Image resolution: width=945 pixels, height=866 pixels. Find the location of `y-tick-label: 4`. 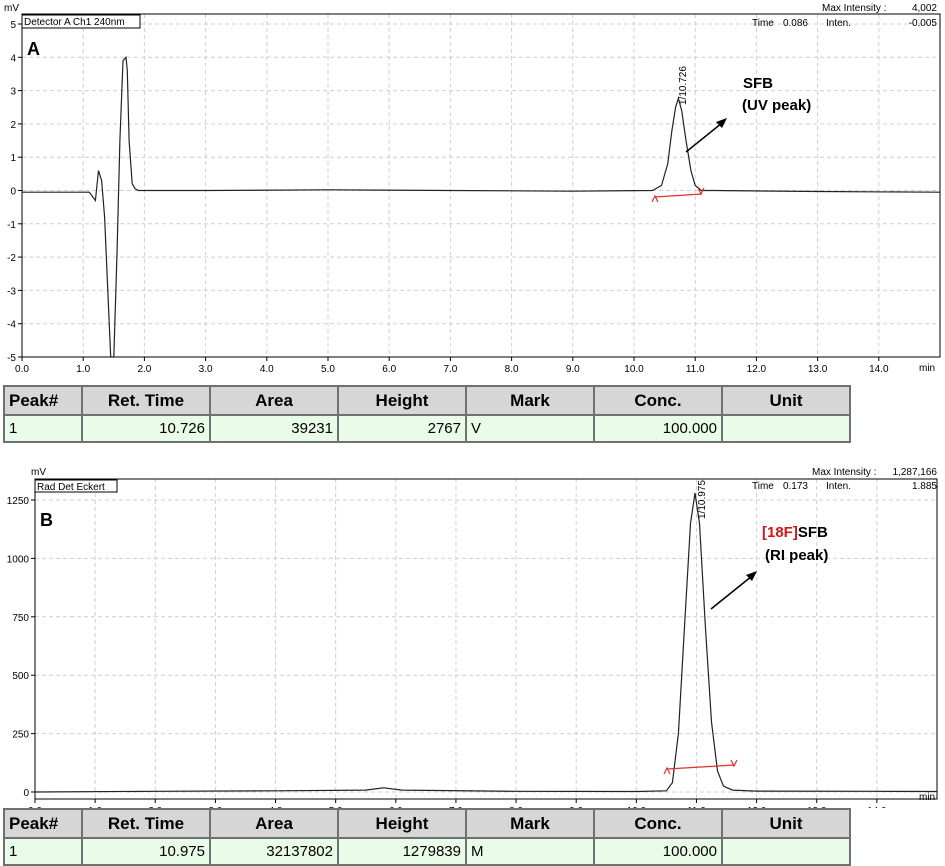

y-tick-label: 4 is located at coordinates (13, 58).